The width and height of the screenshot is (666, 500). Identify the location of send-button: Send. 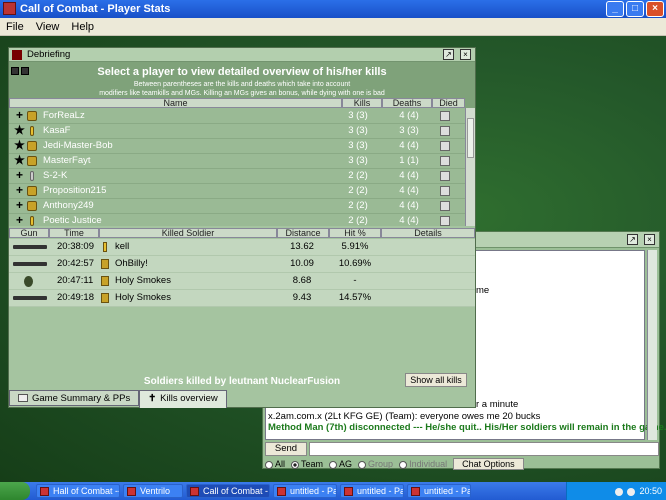
(286, 449).